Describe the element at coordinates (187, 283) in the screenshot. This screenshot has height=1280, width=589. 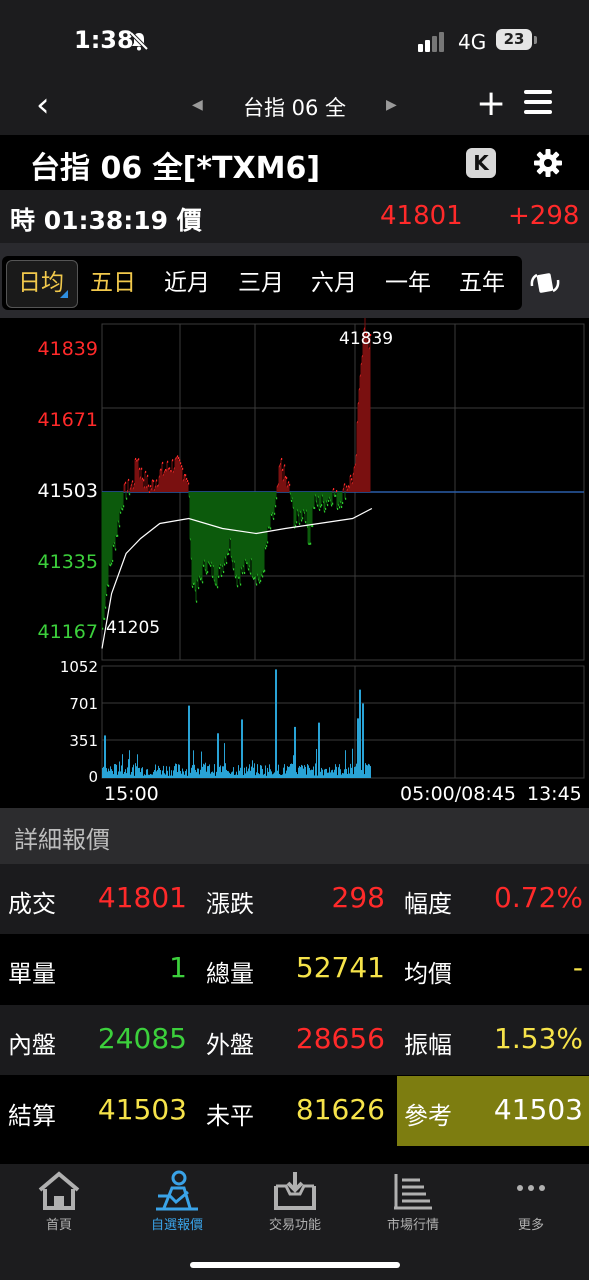
I see `tab-near-month: 近月` at that location.